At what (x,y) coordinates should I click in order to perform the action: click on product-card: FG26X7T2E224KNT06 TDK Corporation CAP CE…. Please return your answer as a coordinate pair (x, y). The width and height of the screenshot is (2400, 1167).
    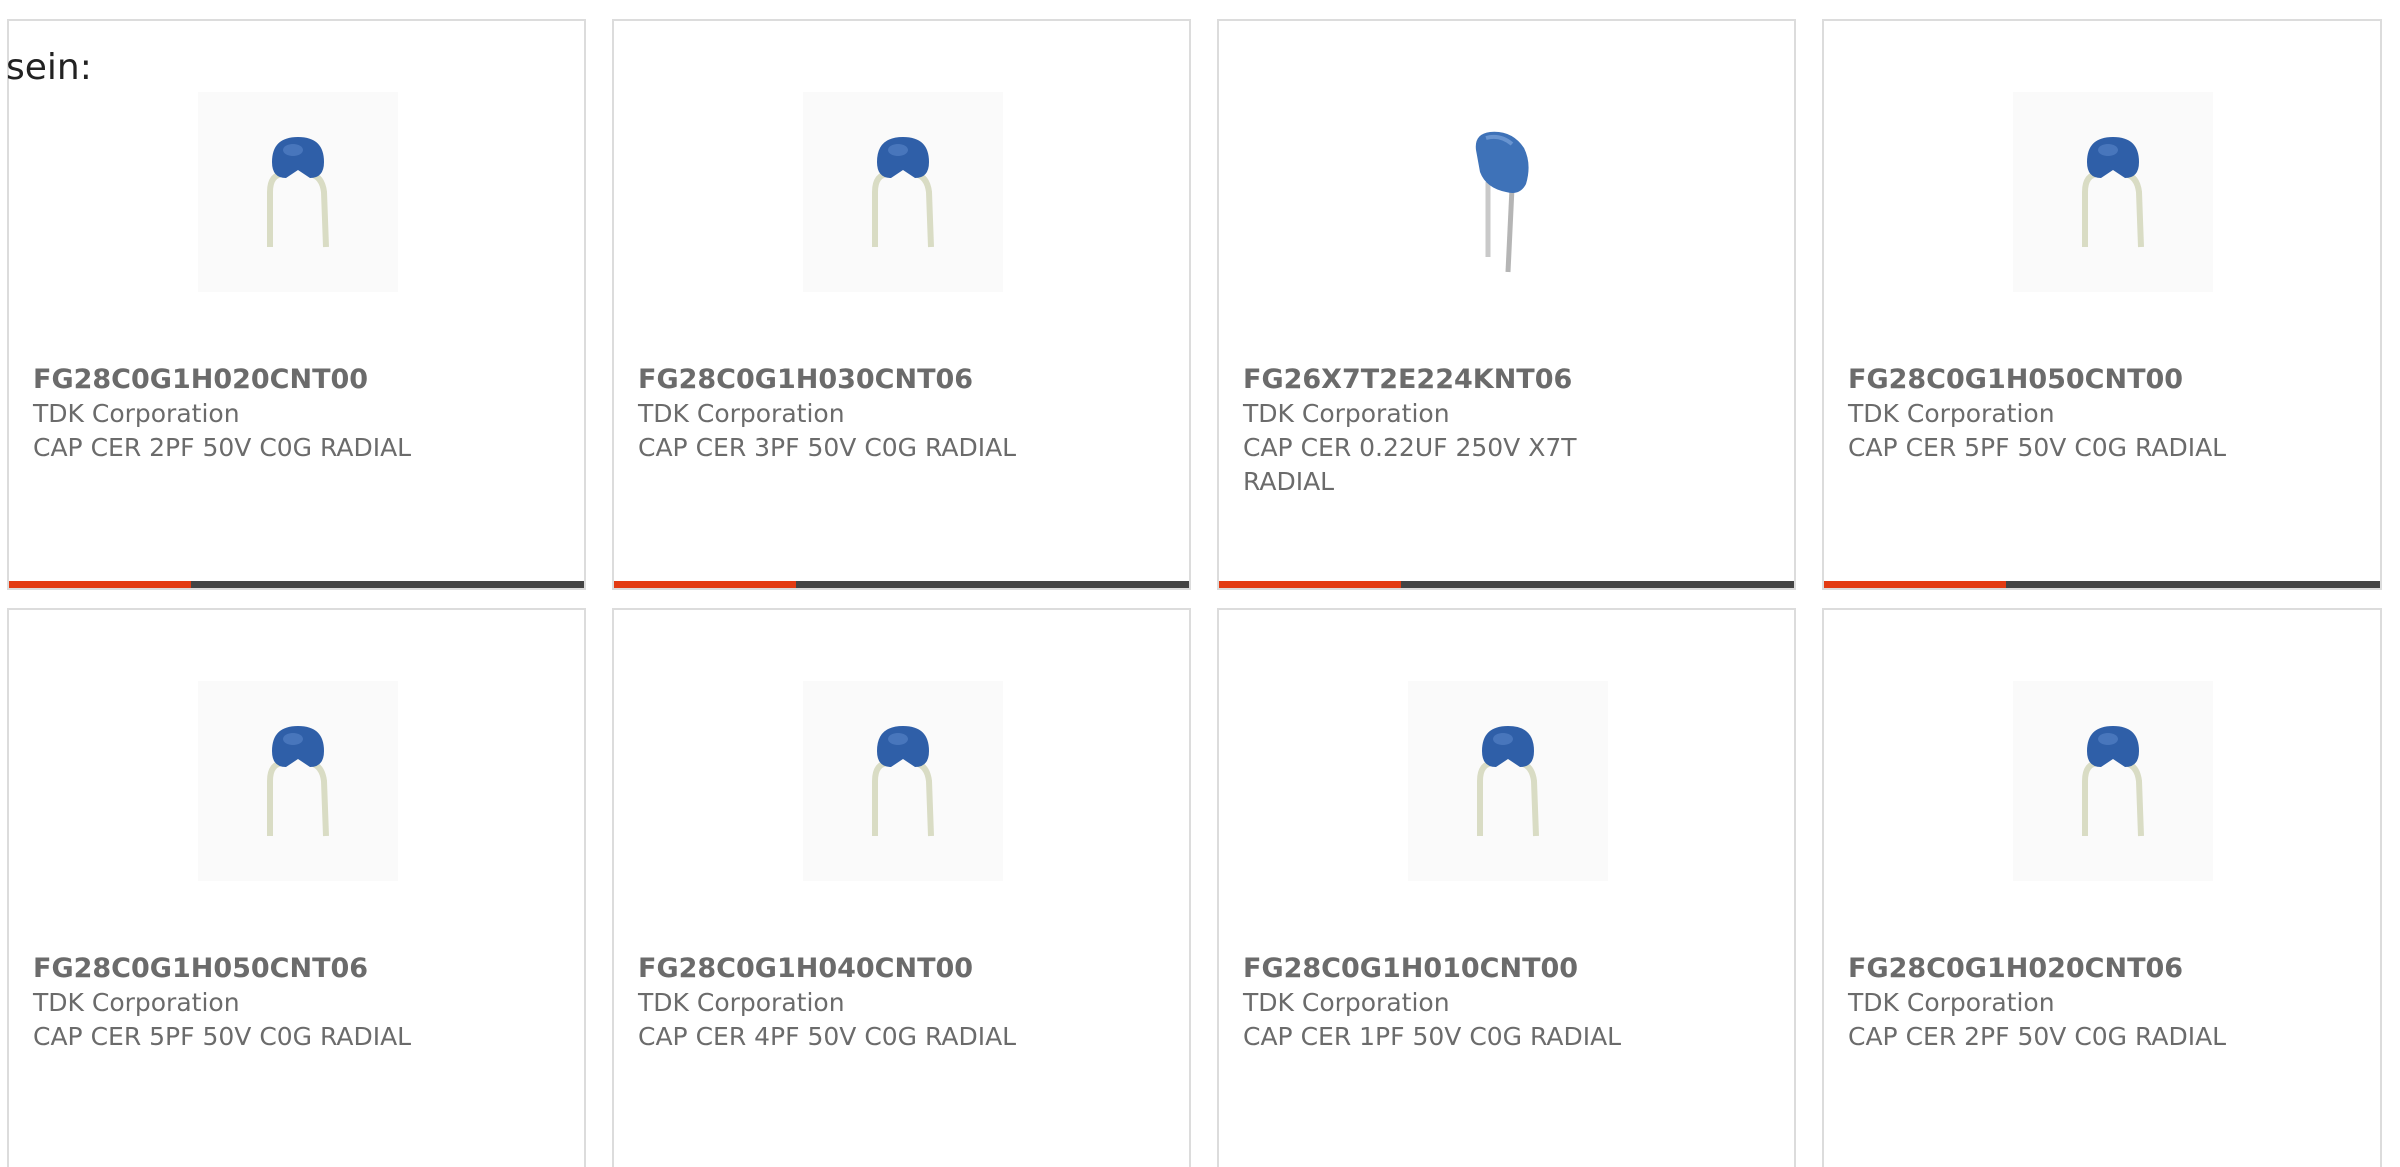
    Looking at the image, I should click on (1506, 304).